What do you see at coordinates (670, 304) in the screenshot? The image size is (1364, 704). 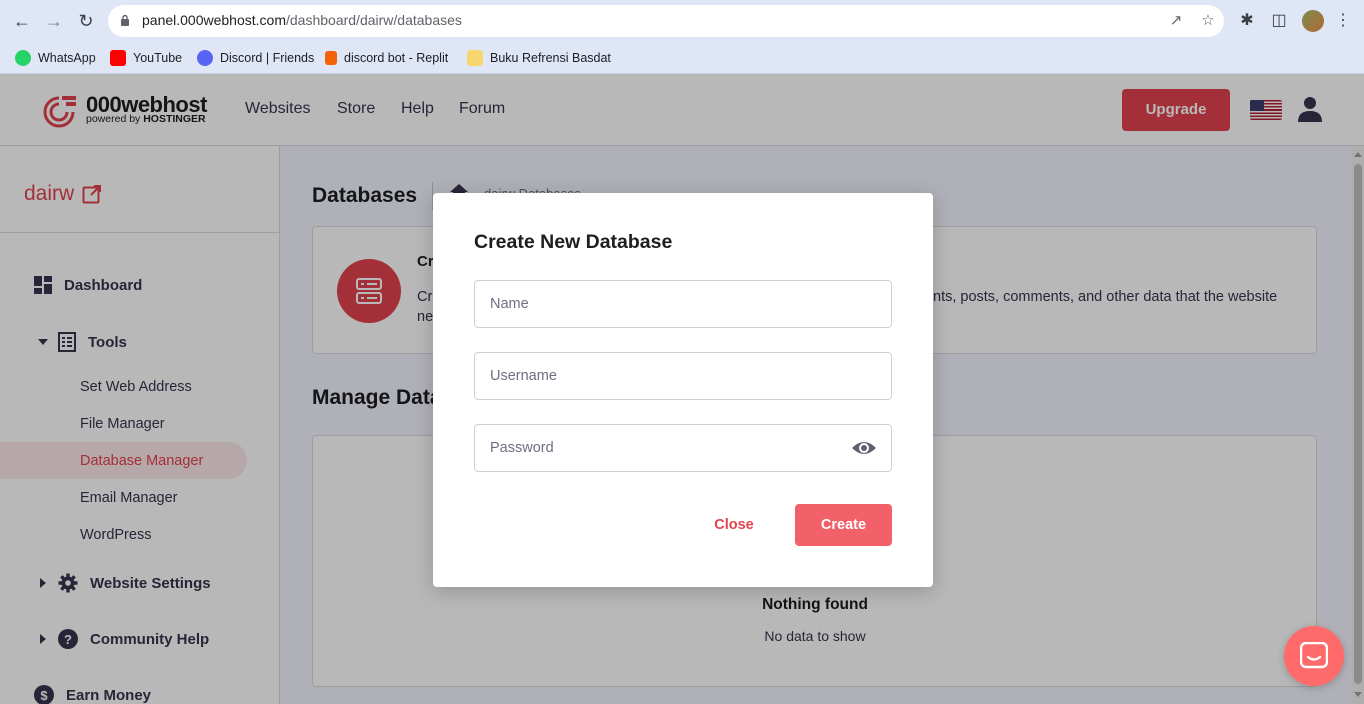 I see `name-input` at bounding box center [670, 304].